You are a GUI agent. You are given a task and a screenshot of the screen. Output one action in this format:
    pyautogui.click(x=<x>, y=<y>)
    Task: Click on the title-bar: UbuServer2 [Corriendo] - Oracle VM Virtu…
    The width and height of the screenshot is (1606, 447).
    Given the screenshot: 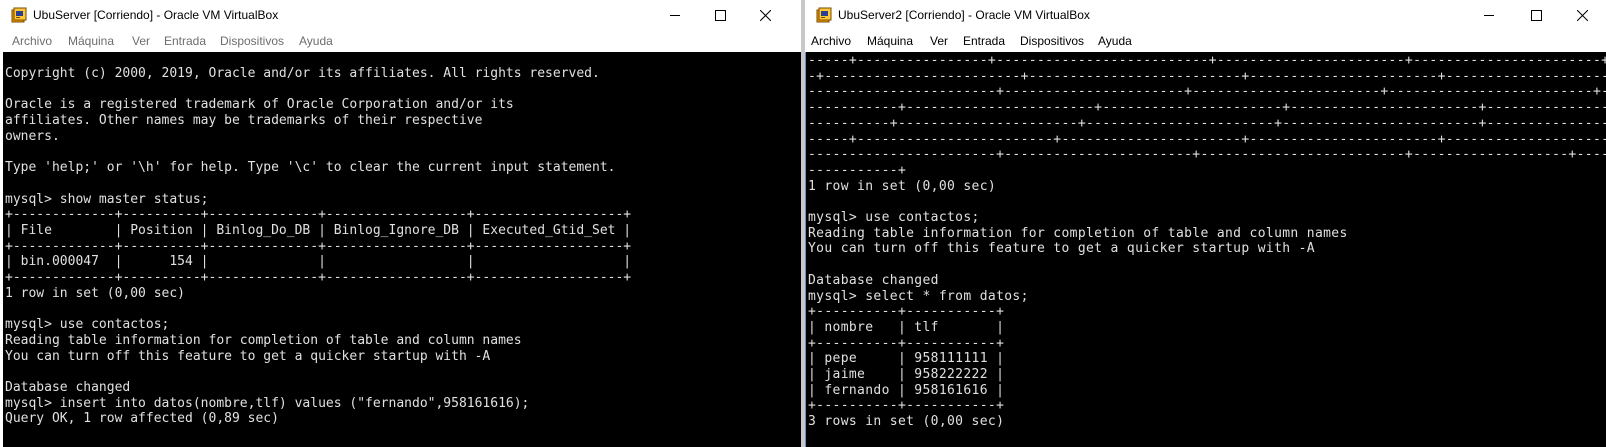 What is the action you would take?
    pyautogui.click(x=1205, y=15)
    